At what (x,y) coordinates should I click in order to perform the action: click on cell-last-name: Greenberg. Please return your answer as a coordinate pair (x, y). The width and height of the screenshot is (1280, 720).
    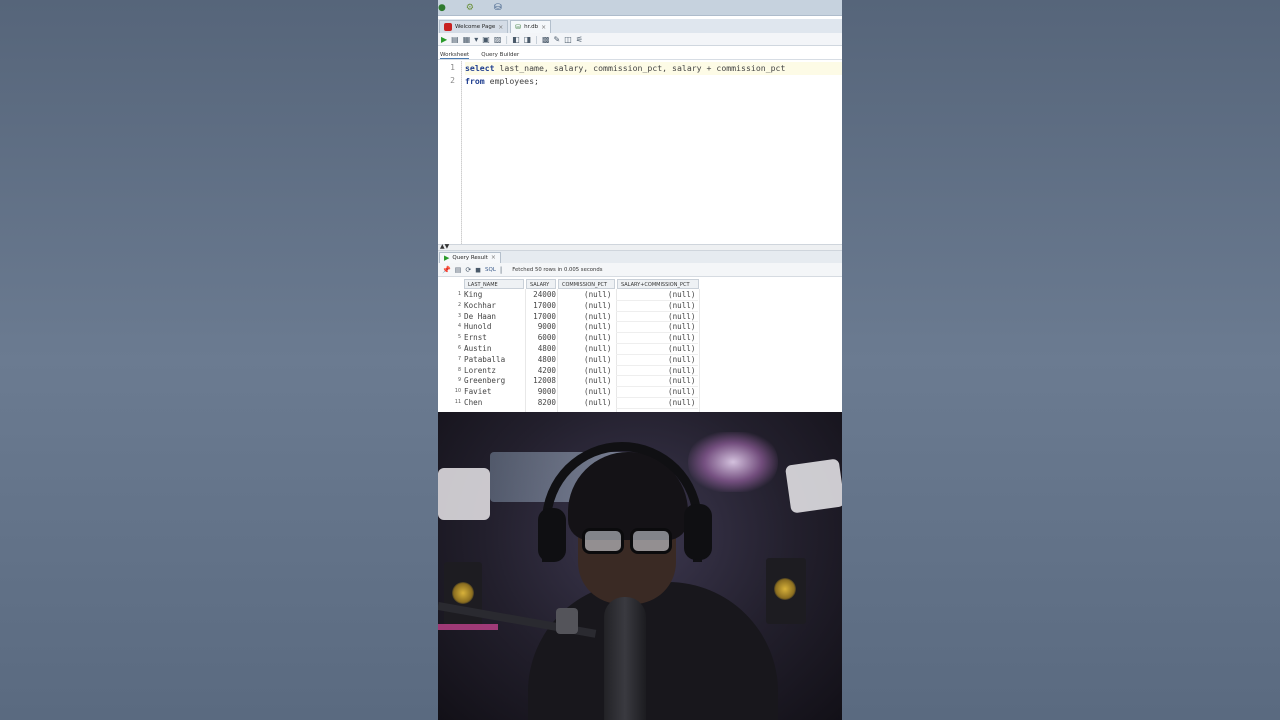
    Looking at the image, I should click on (485, 381).